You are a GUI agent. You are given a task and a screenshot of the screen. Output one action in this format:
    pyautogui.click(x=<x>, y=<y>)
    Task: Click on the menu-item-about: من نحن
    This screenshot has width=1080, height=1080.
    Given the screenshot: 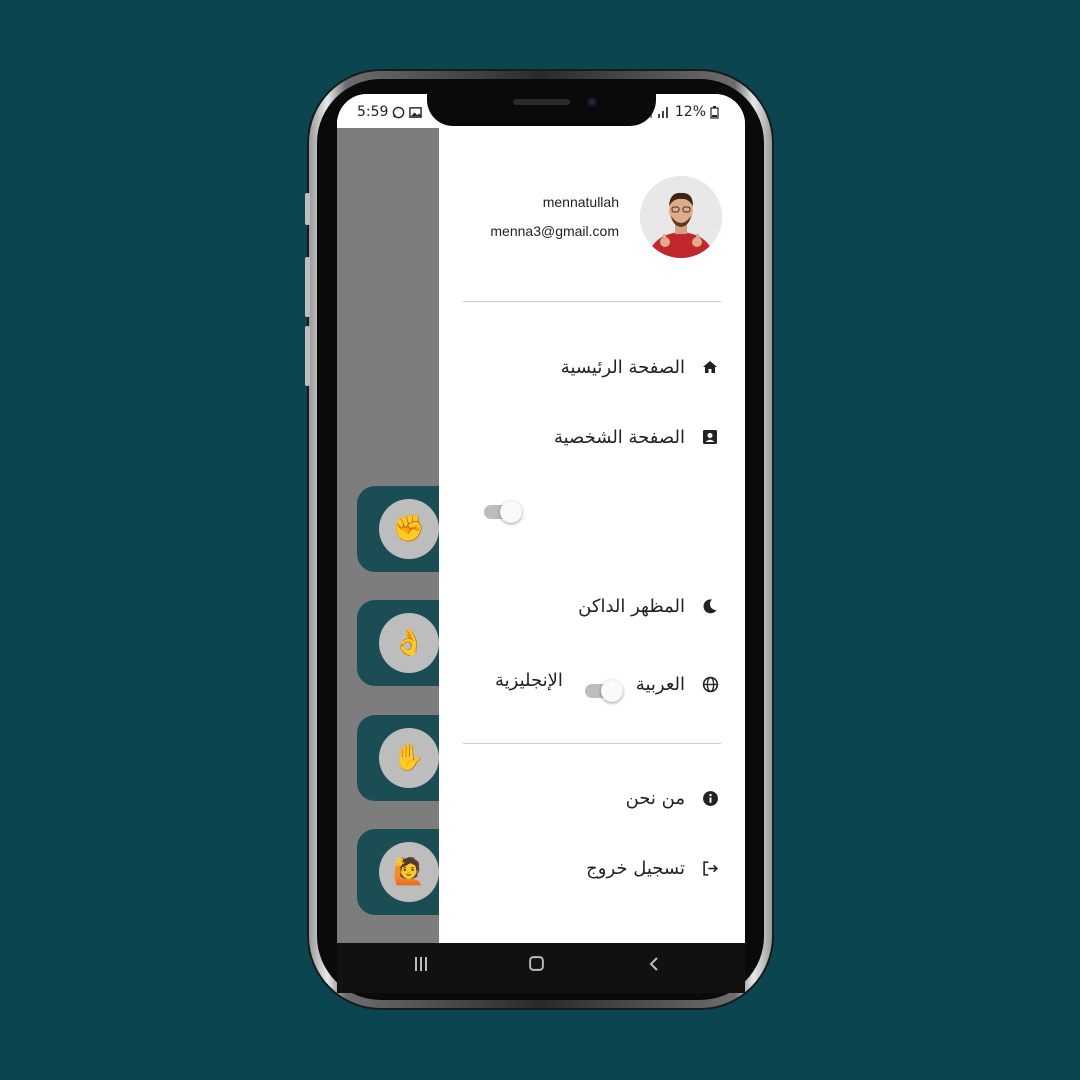 What is the action you would take?
    pyautogui.click(x=673, y=798)
    